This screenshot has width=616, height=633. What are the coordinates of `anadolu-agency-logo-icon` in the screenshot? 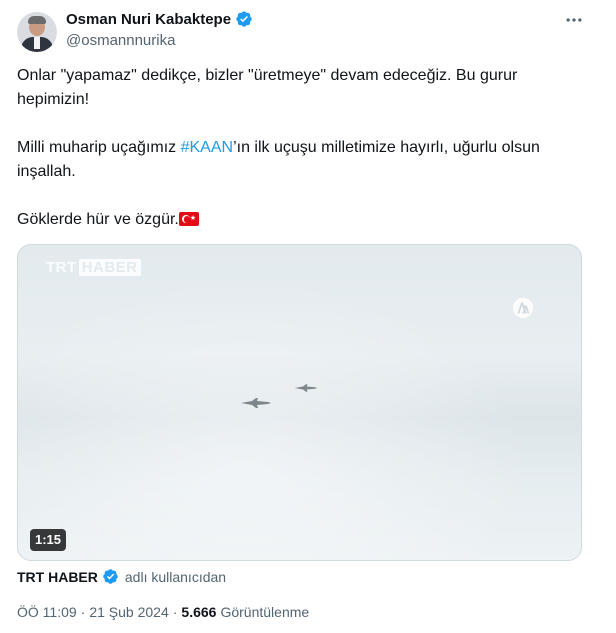 It's located at (523, 308).